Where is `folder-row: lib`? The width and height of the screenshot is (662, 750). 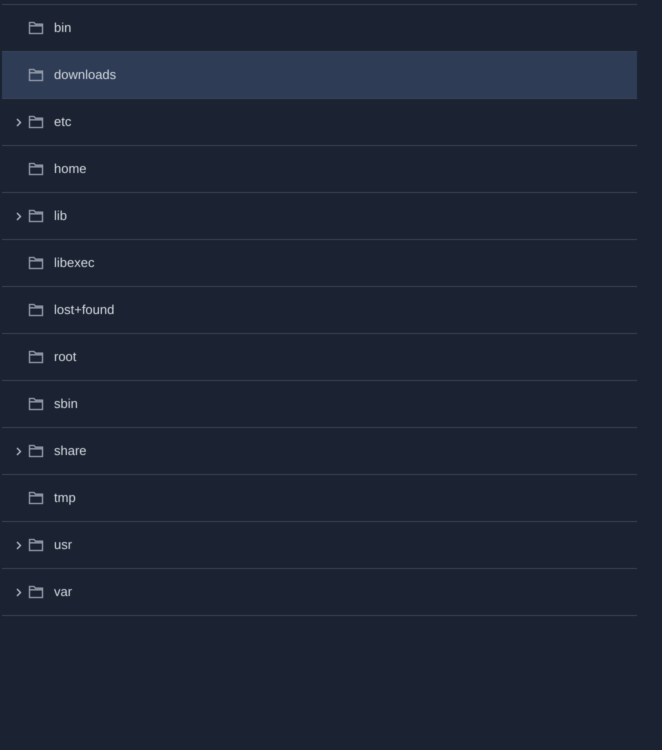 folder-row: lib is located at coordinates (319, 216).